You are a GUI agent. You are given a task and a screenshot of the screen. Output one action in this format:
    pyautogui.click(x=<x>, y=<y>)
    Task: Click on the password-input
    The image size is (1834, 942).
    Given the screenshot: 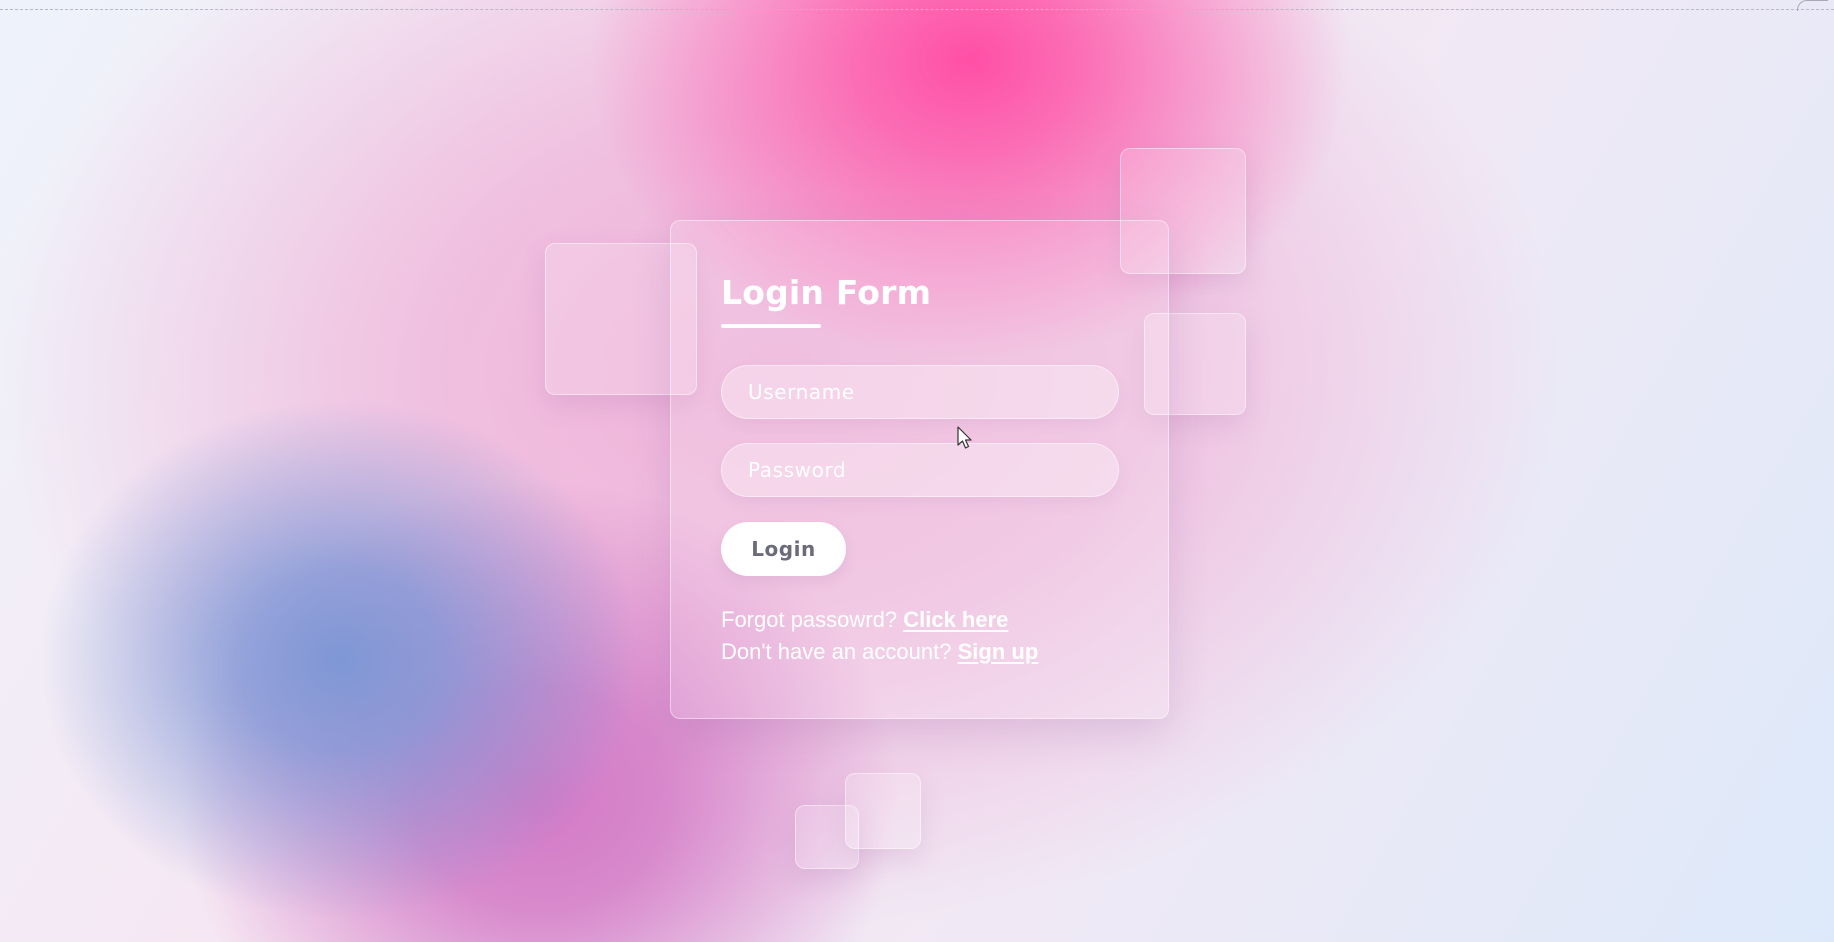 What is the action you would take?
    pyautogui.click(x=920, y=470)
    